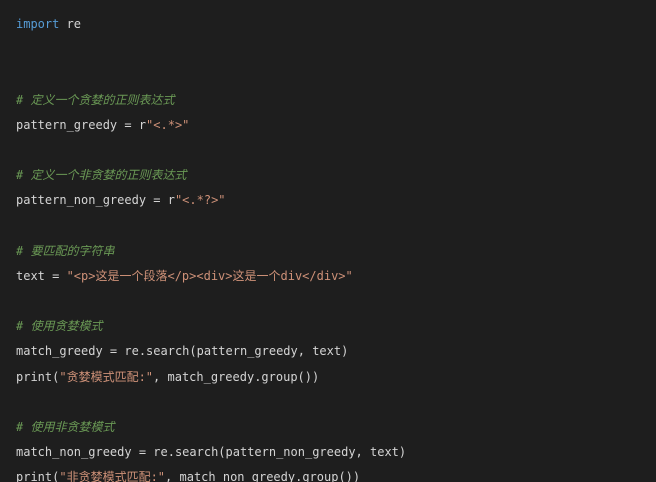  I want to click on code-line: # 要匹配的字符串, so click(336, 251).